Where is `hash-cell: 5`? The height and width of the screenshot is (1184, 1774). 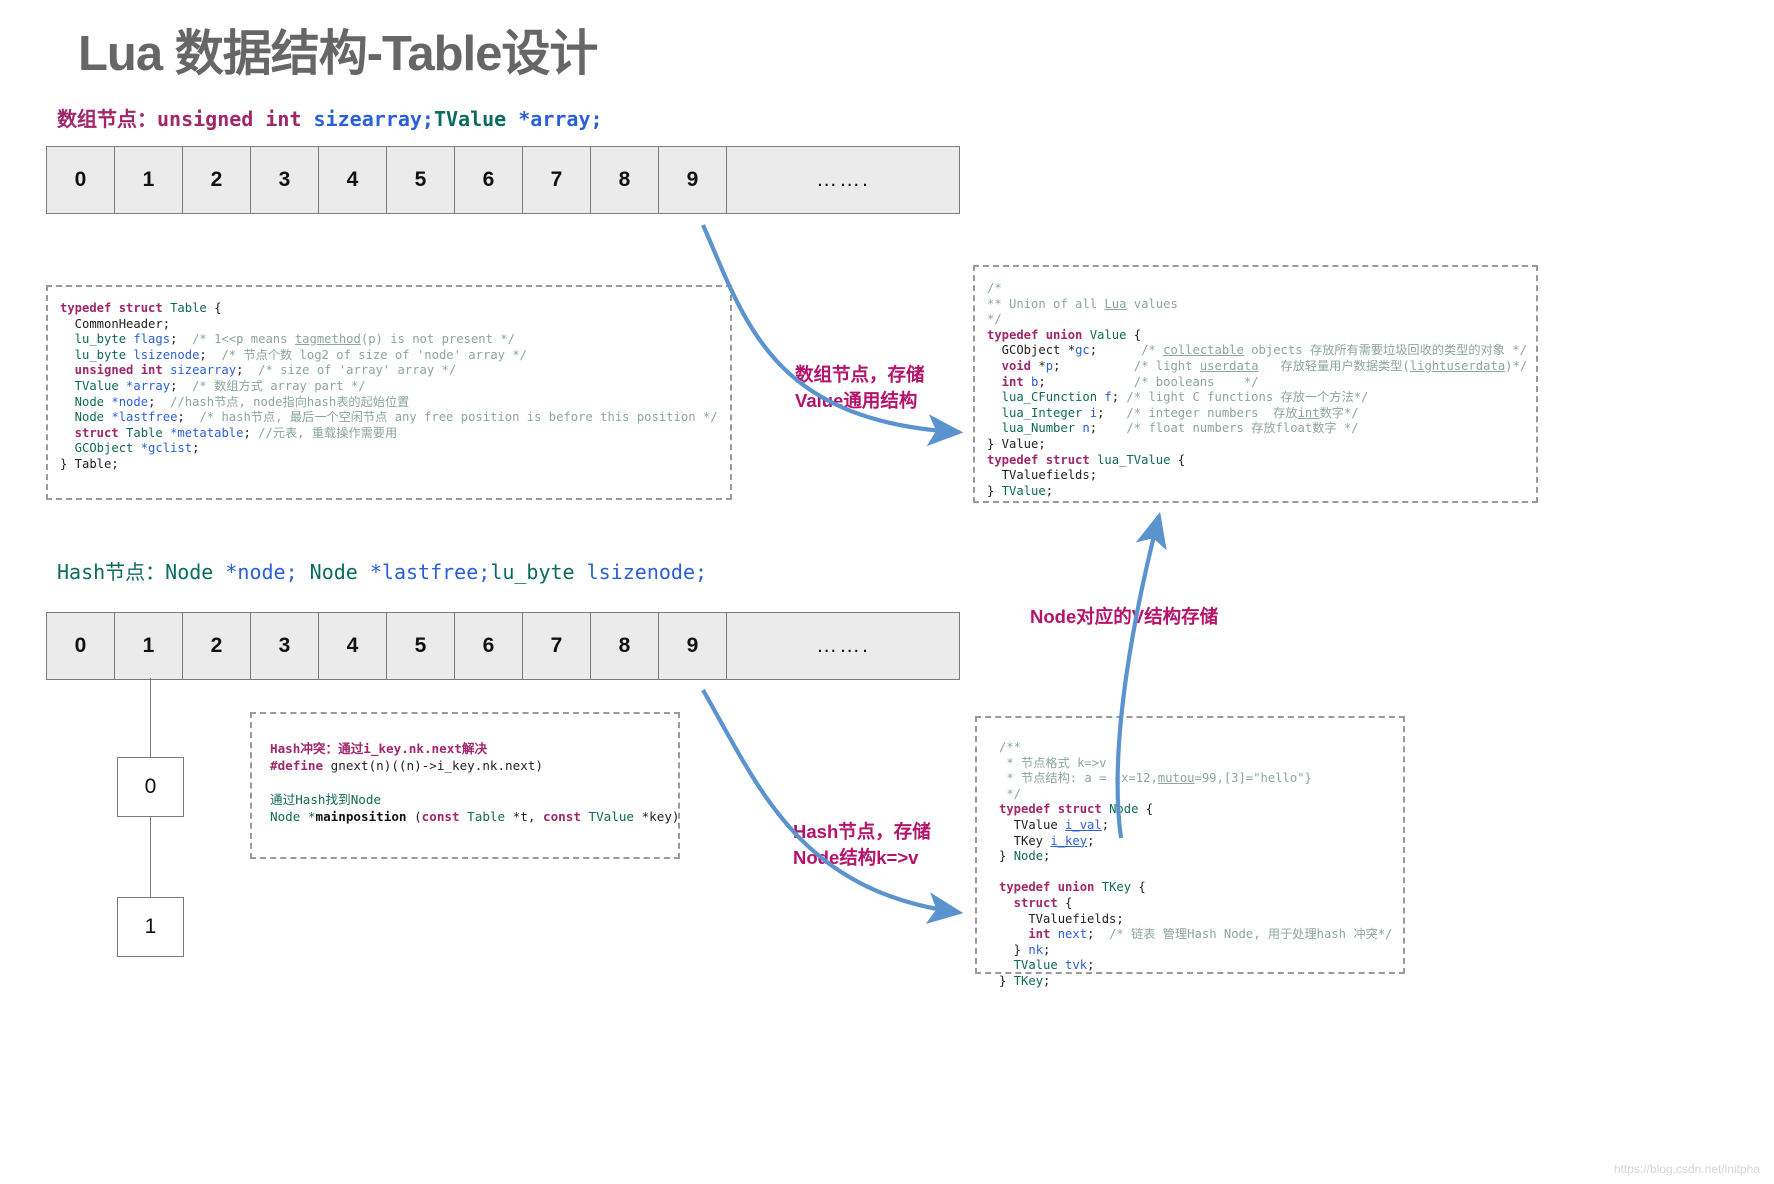
hash-cell: 5 is located at coordinates (421, 646).